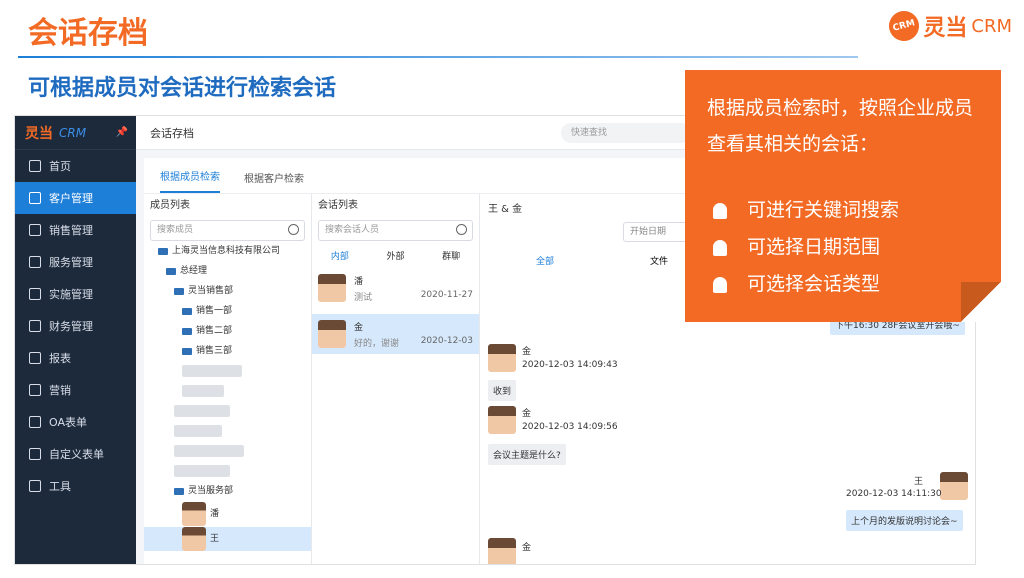 Image resolution: width=1024 pixels, height=578 pixels. What do you see at coordinates (438, 57) in the screenshot?
I see `title-divider` at bounding box center [438, 57].